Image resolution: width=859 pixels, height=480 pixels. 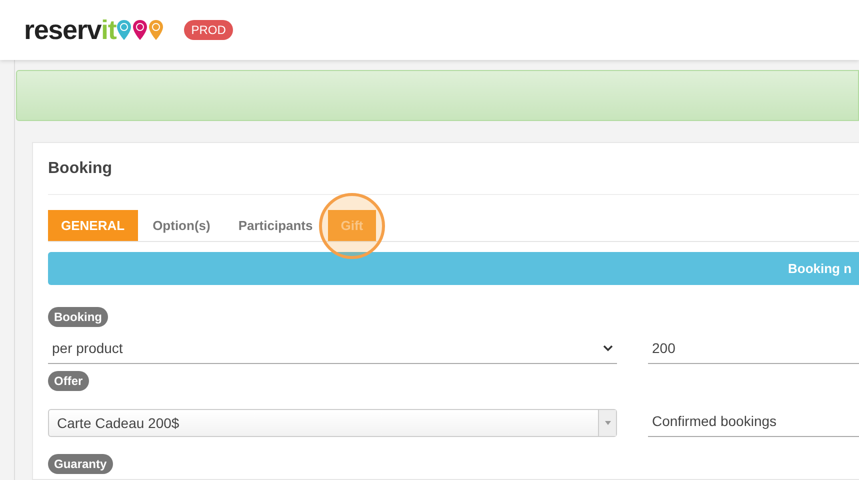 I want to click on section-label: Guaranty, so click(x=80, y=464).